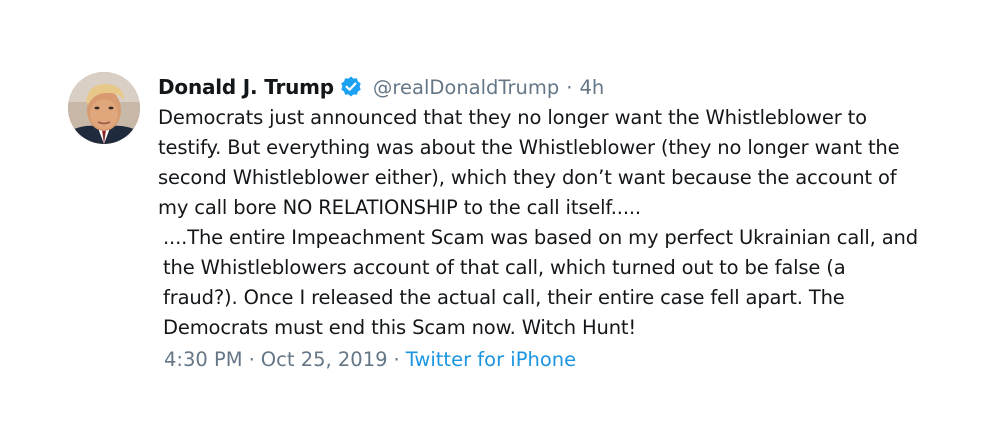 The height and width of the screenshot is (447, 990). I want to click on author-name: Donald J. Trump, so click(246, 87).